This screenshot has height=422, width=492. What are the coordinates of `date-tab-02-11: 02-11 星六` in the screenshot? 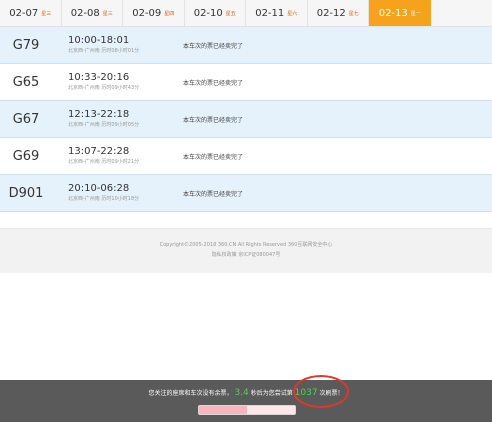 It's located at (277, 13).